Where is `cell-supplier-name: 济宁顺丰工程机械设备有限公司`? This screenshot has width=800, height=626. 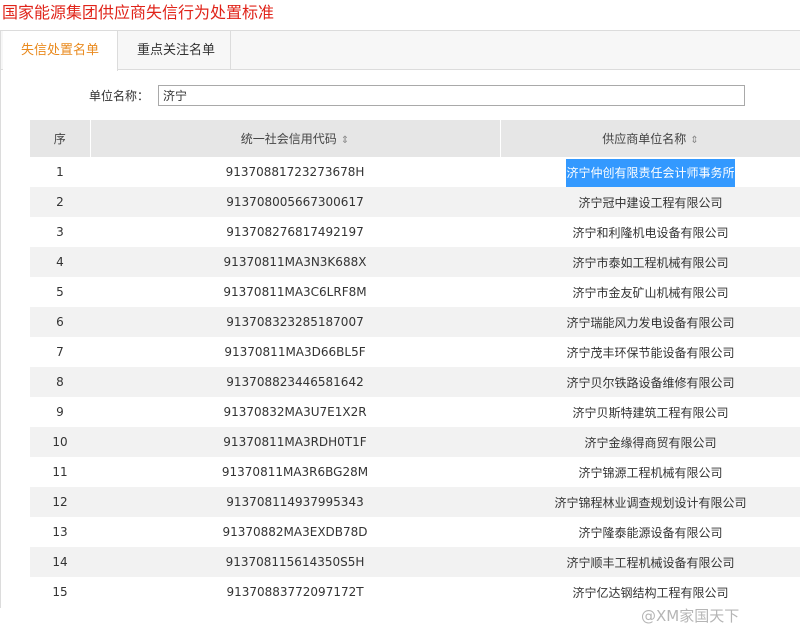 cell-supplier-name: 济宁顺丰工程机械设备有限公司 is located at coordinates (650, 562).